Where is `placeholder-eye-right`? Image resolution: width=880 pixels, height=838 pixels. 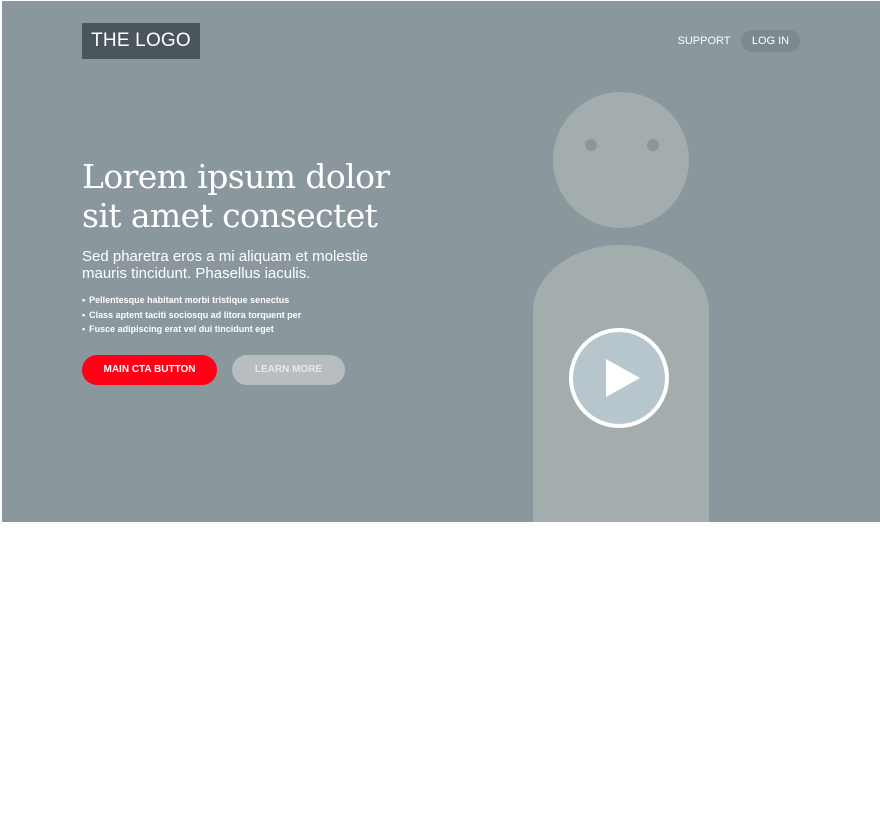 placeholder-eye-right is located at coordinates (653, 145).